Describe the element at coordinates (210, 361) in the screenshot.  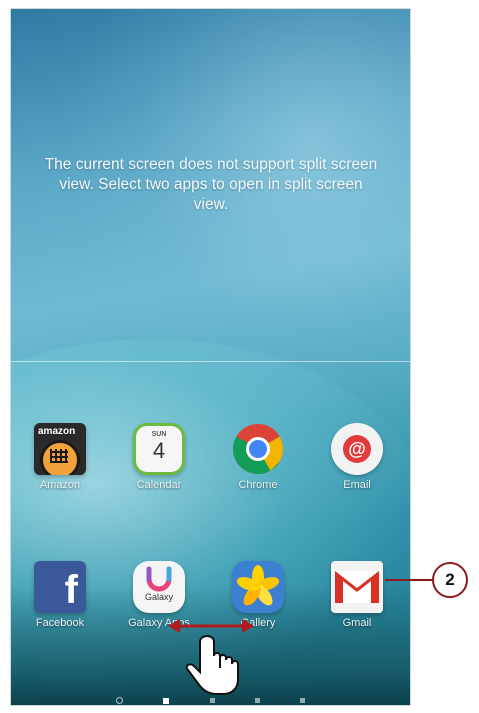
I see `split-screen-divider` at that location.